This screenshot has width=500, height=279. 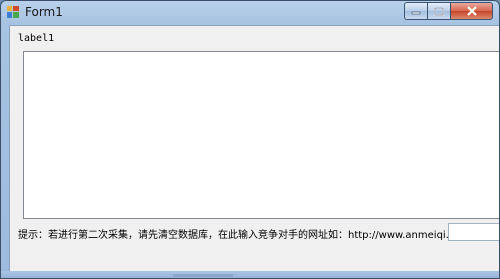 I want to click on maximize-icon, so click(x=439, y=11).